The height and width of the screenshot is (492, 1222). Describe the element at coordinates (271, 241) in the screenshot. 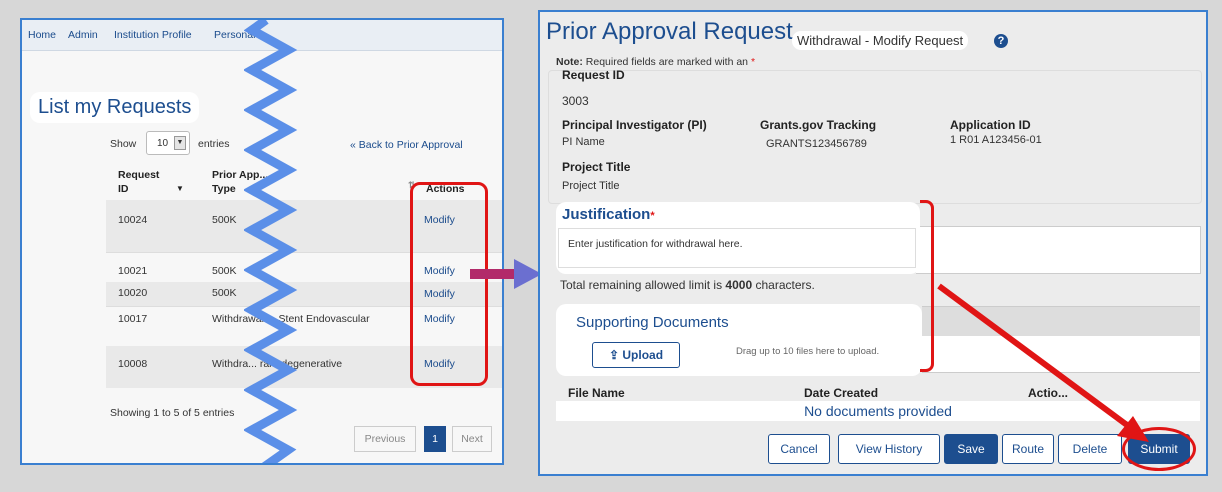

I see `torn-zigzag-divider` at that location.